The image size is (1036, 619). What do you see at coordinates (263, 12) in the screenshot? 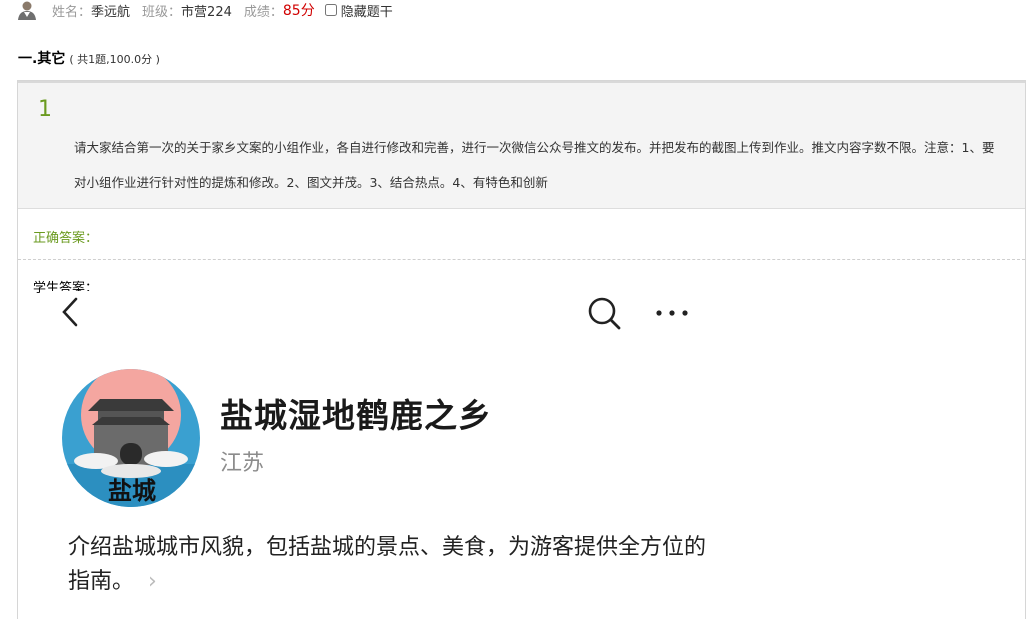
I see `score-label: 成绩：` at bounding box center [263, 12].